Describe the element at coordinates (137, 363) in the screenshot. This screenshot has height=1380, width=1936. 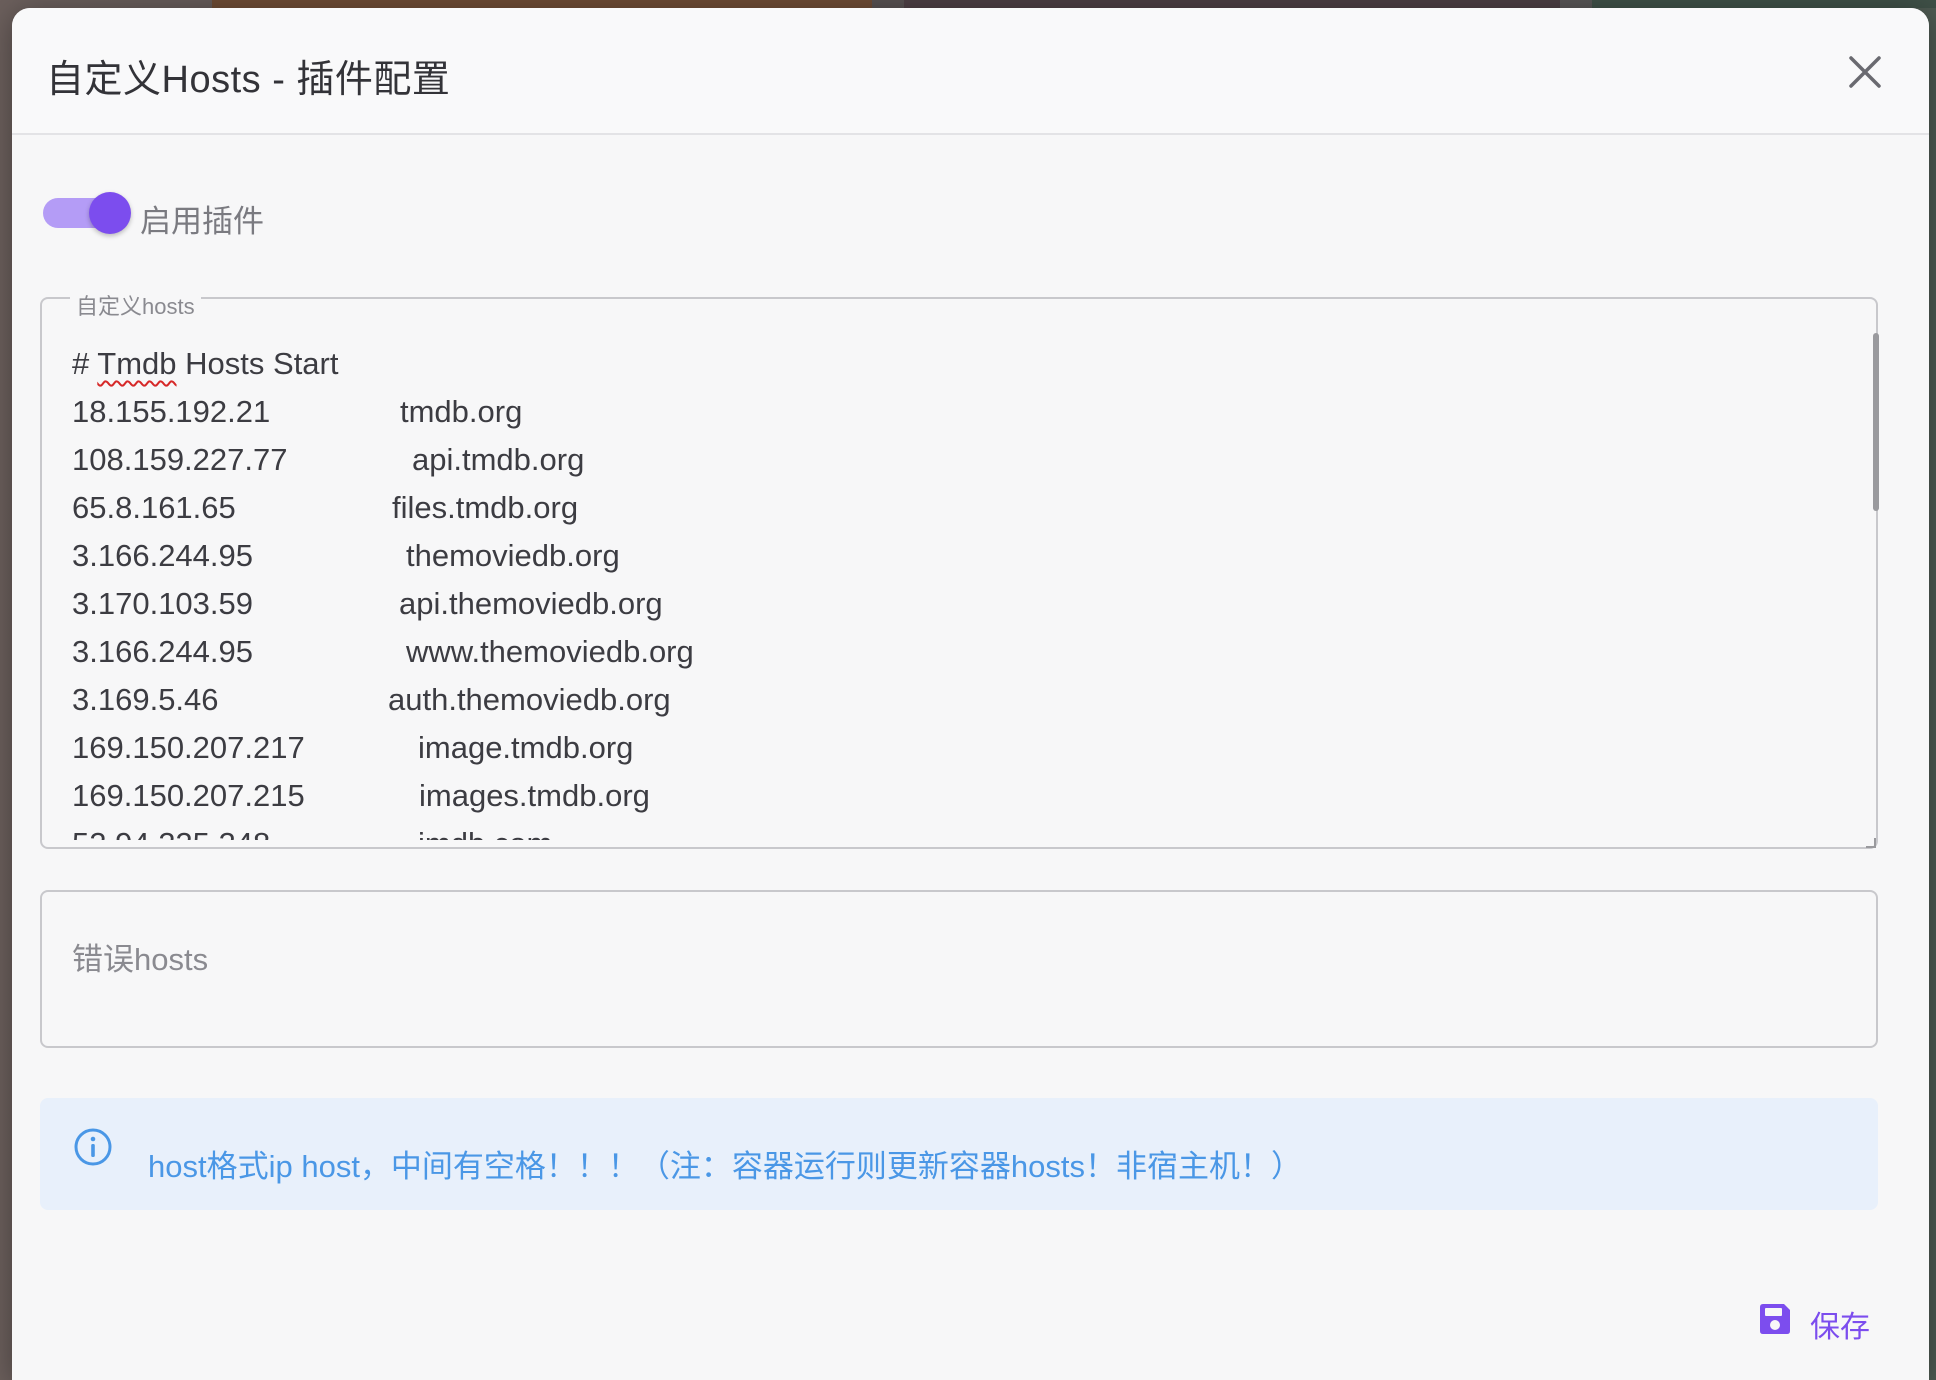
I see `misspelled-word: Tmdb` at that location.